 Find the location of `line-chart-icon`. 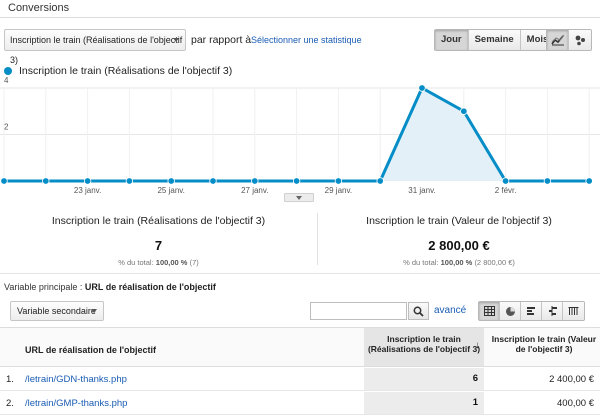

line-chart-icon is located at coordinates (557, 40).